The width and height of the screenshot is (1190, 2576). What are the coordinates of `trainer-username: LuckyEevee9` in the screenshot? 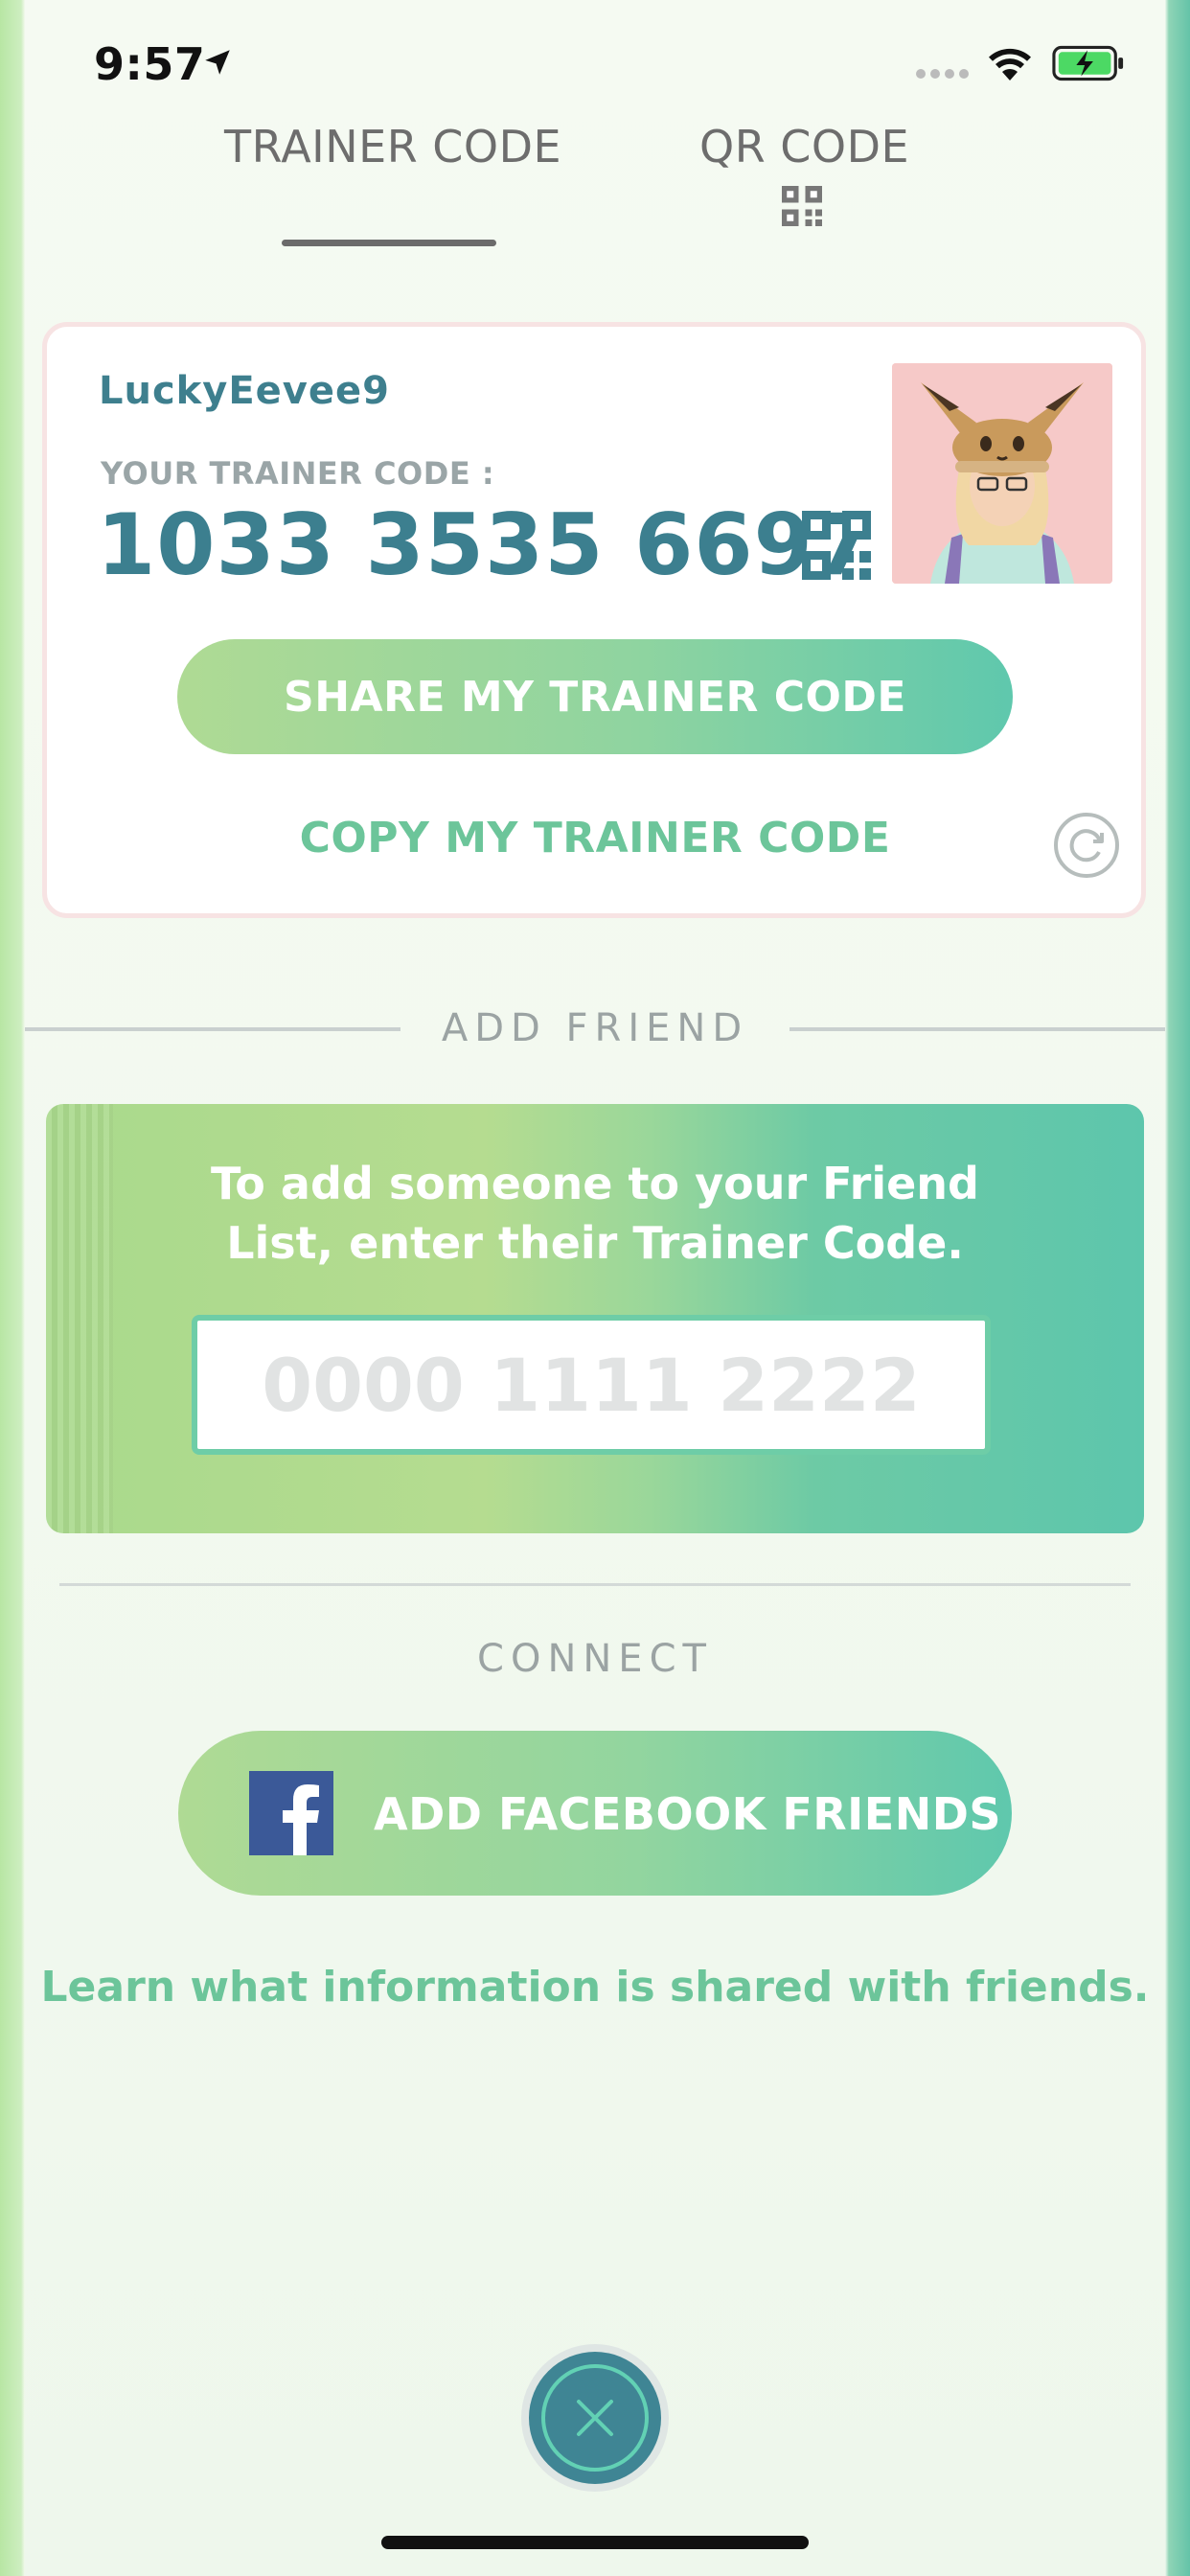 It's located at (245, 391).